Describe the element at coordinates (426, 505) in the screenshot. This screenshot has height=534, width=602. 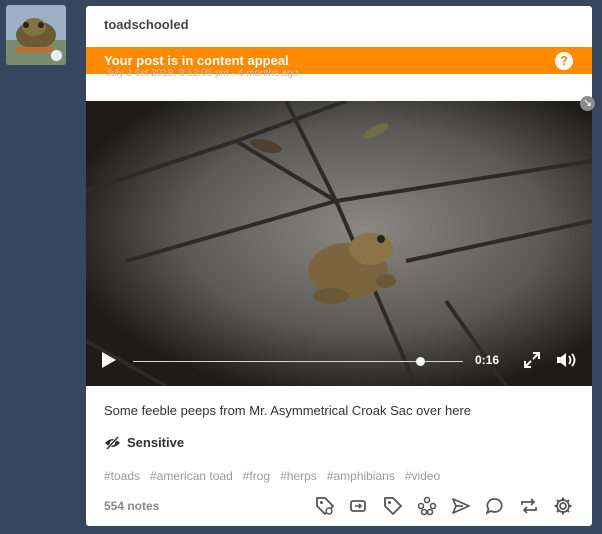
I see `community-icon` at that location.